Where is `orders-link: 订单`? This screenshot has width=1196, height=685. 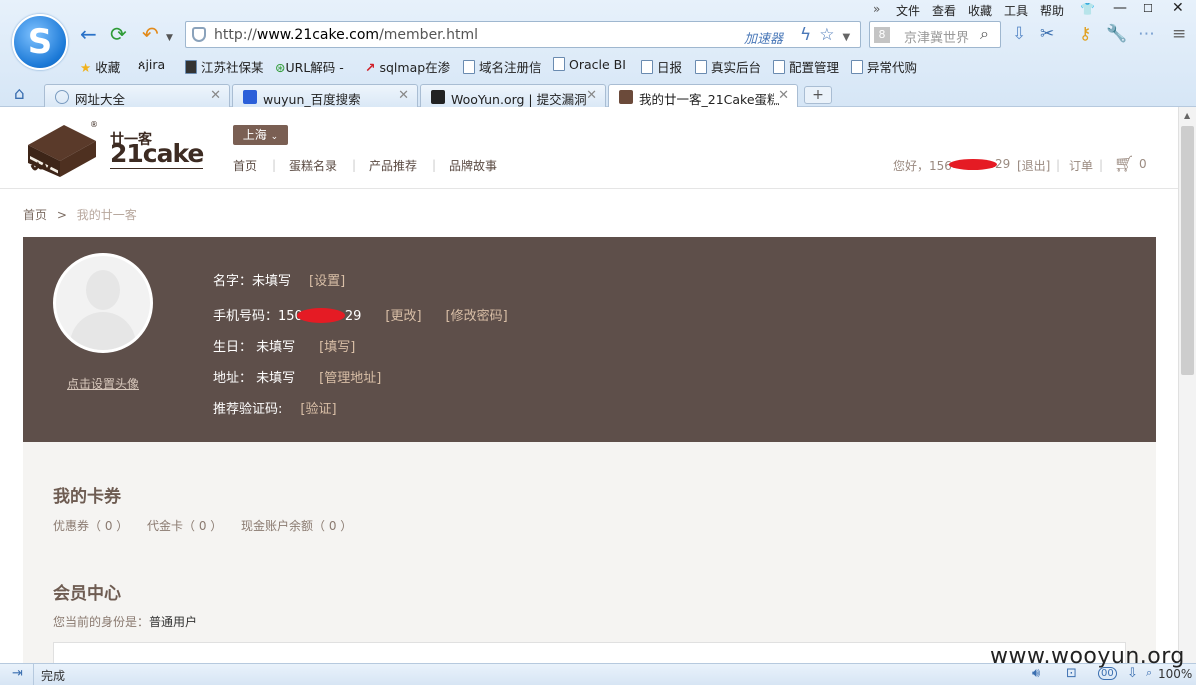 orders-link: 订单 is located at coordinates (1081, 165).